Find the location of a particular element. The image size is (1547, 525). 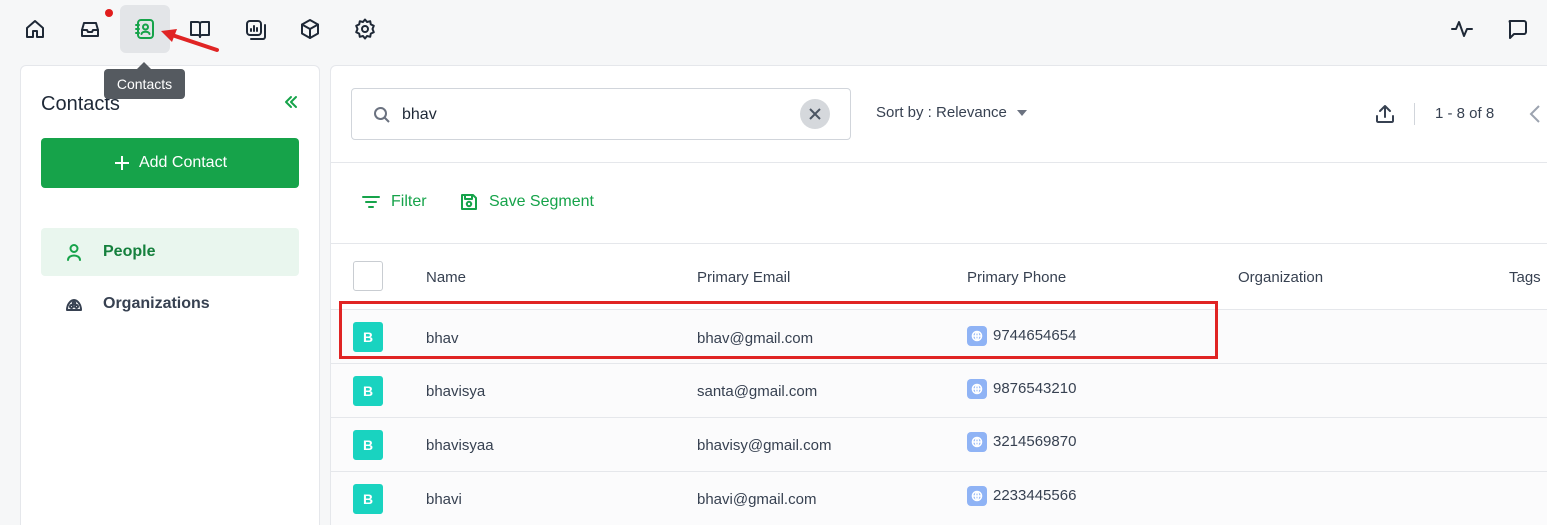

close-icon is located at coordinates (815, 114).